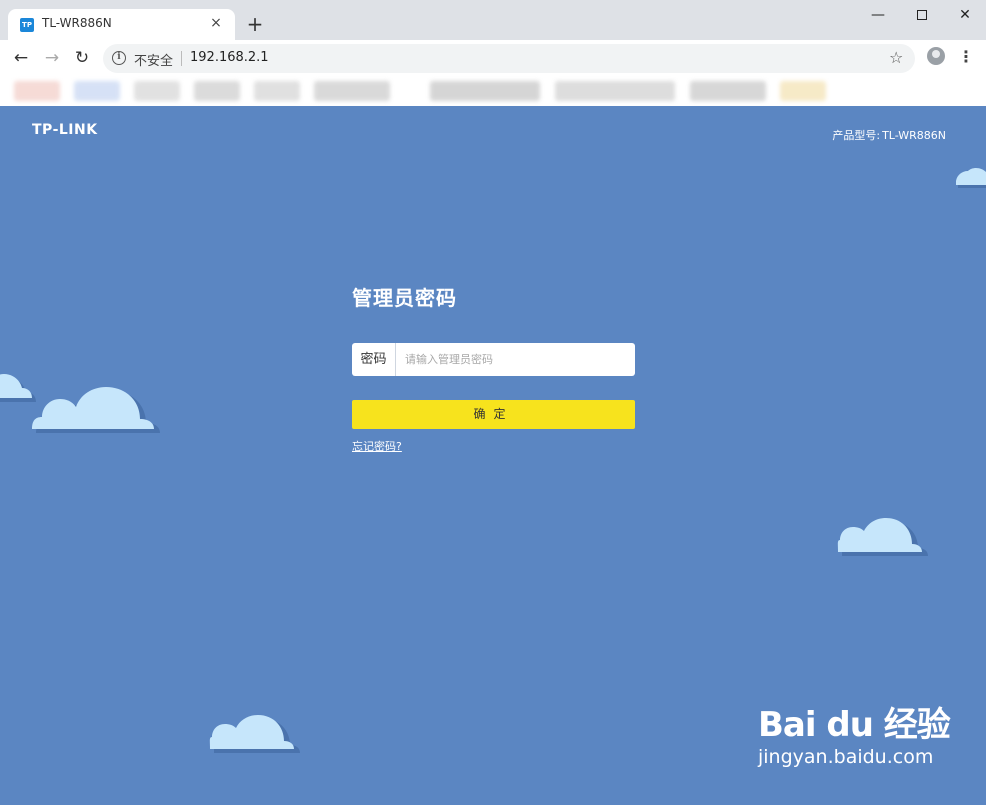  What do you see at coordinates (216, 23) in the screenshot?
I see `tab-close-icon: ×` at bounding box center [216, 23].